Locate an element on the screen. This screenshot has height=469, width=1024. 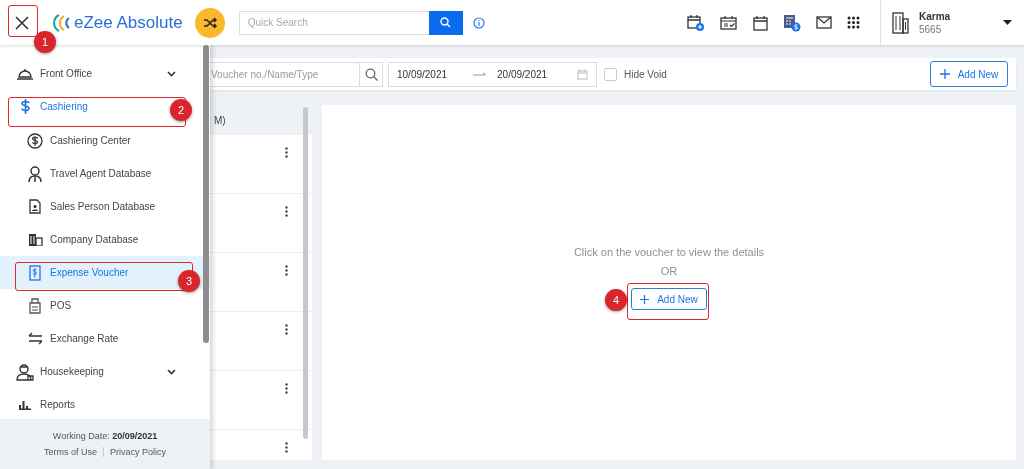
app-logo: eZee Absolute is located at coordinates (128, 22).